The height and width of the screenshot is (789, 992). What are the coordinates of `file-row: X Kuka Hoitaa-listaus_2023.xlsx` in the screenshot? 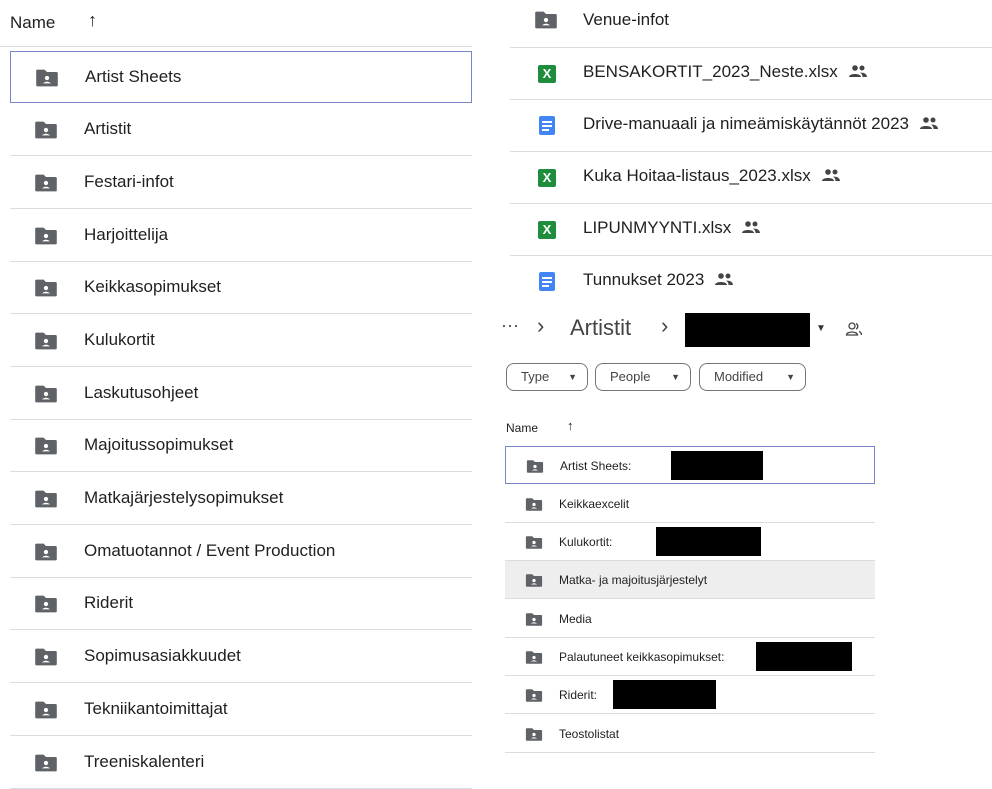 It's located at (751, 178).